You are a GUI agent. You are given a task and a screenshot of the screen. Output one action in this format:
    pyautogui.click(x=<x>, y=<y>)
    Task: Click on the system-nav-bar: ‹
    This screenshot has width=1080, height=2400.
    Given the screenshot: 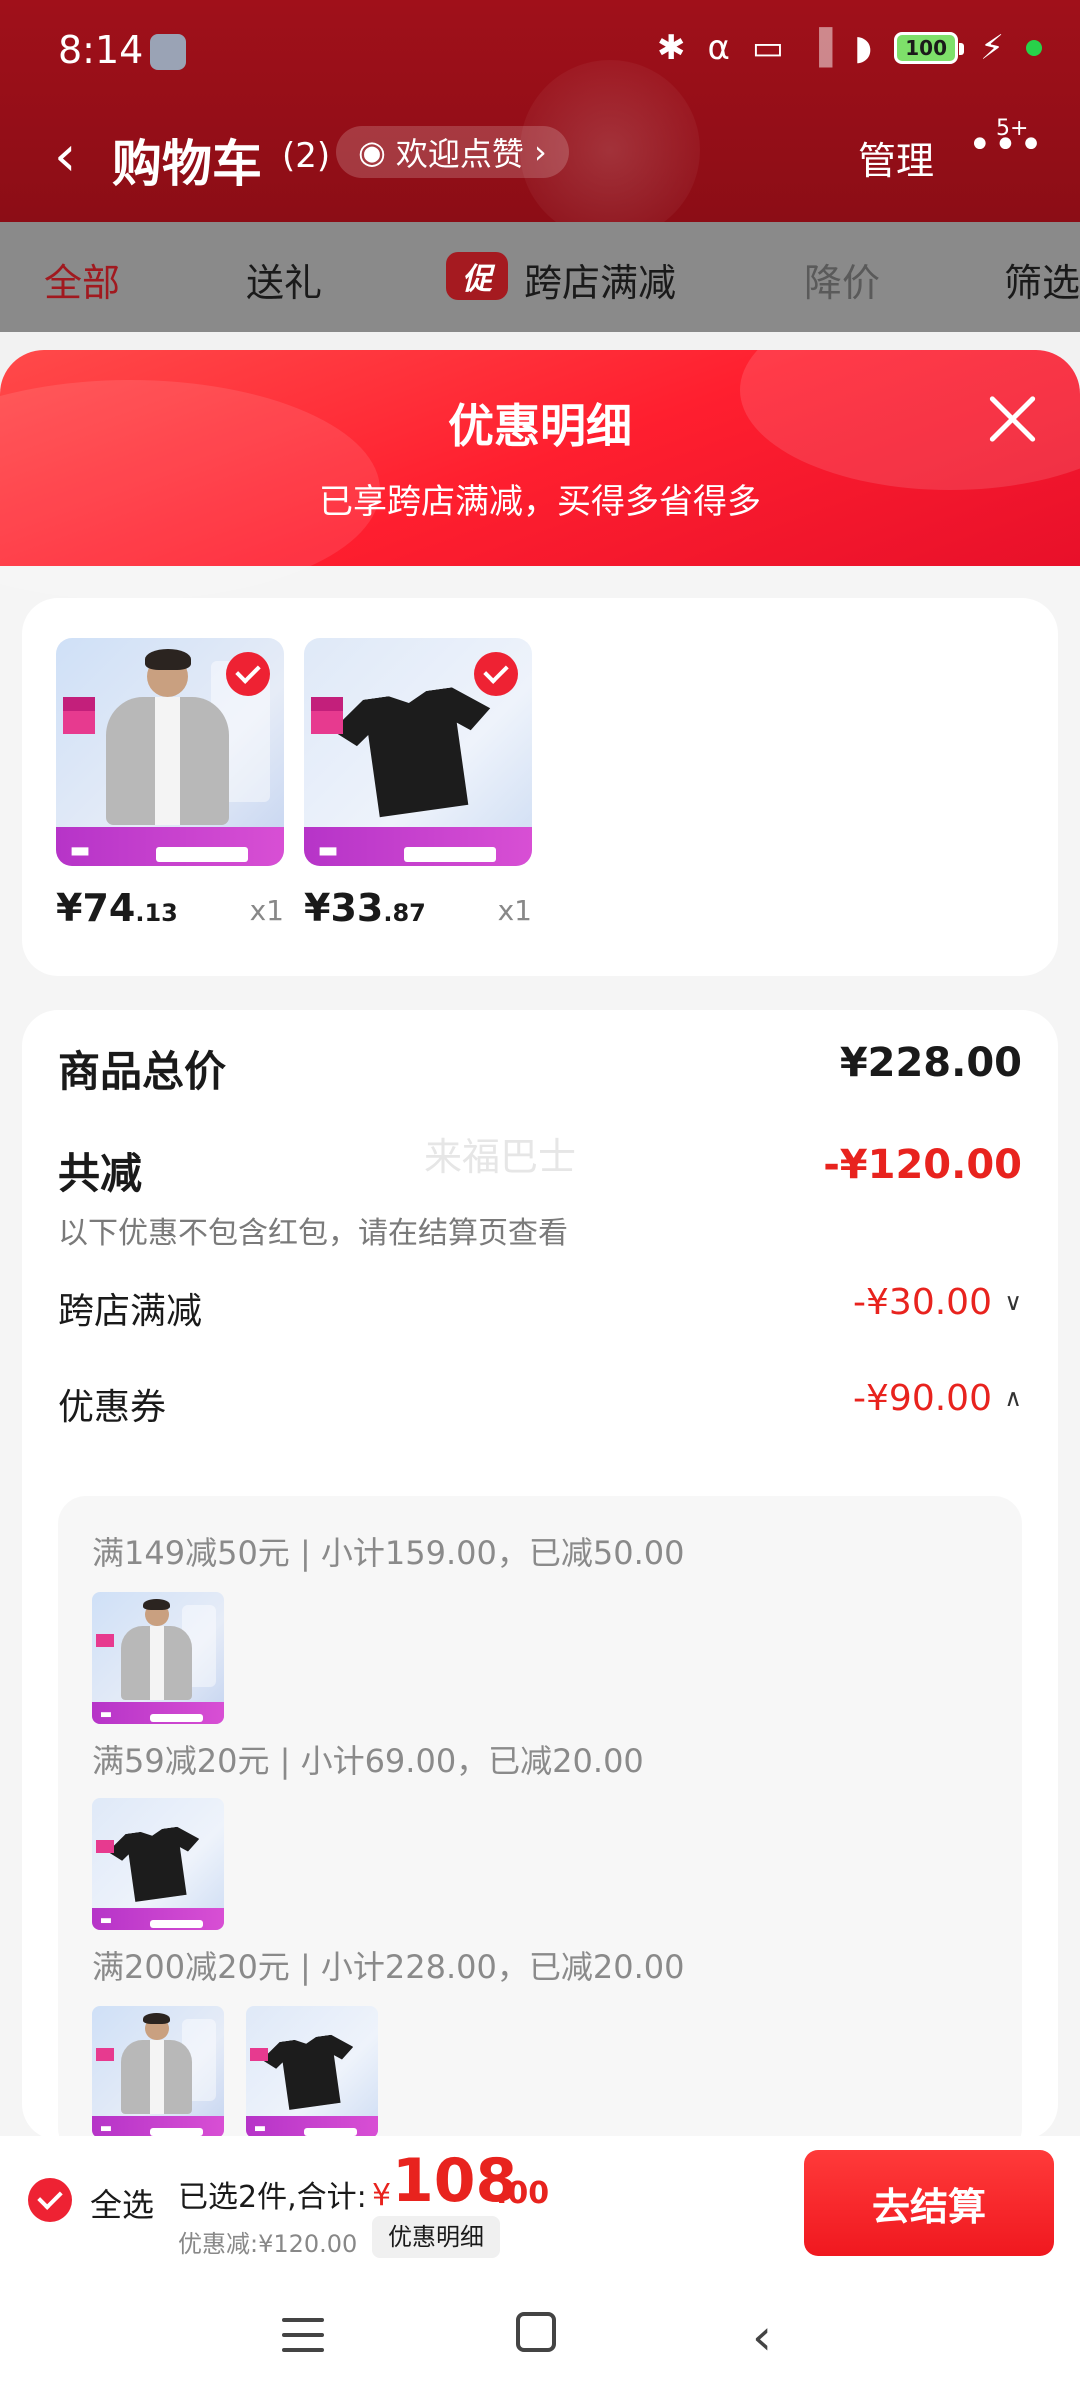 What is the action you would take?
    pyautogui.click(x=540, y=2334)
    